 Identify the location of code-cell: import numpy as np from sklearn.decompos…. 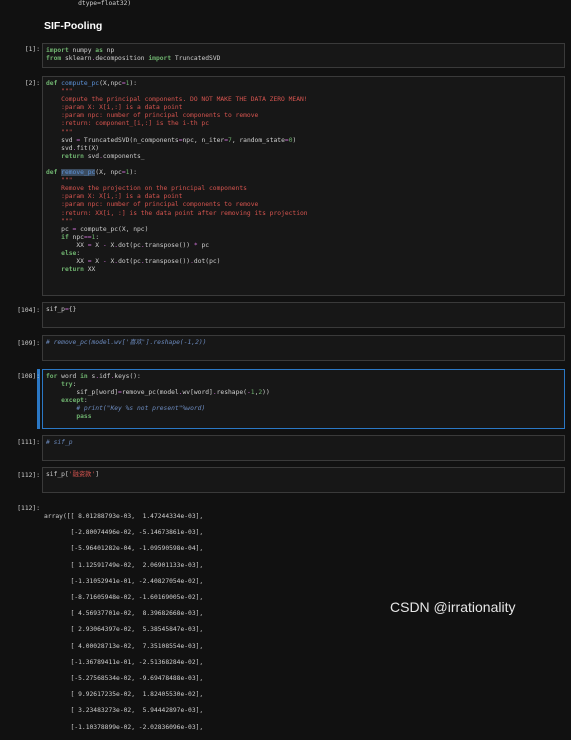
(303, 55).